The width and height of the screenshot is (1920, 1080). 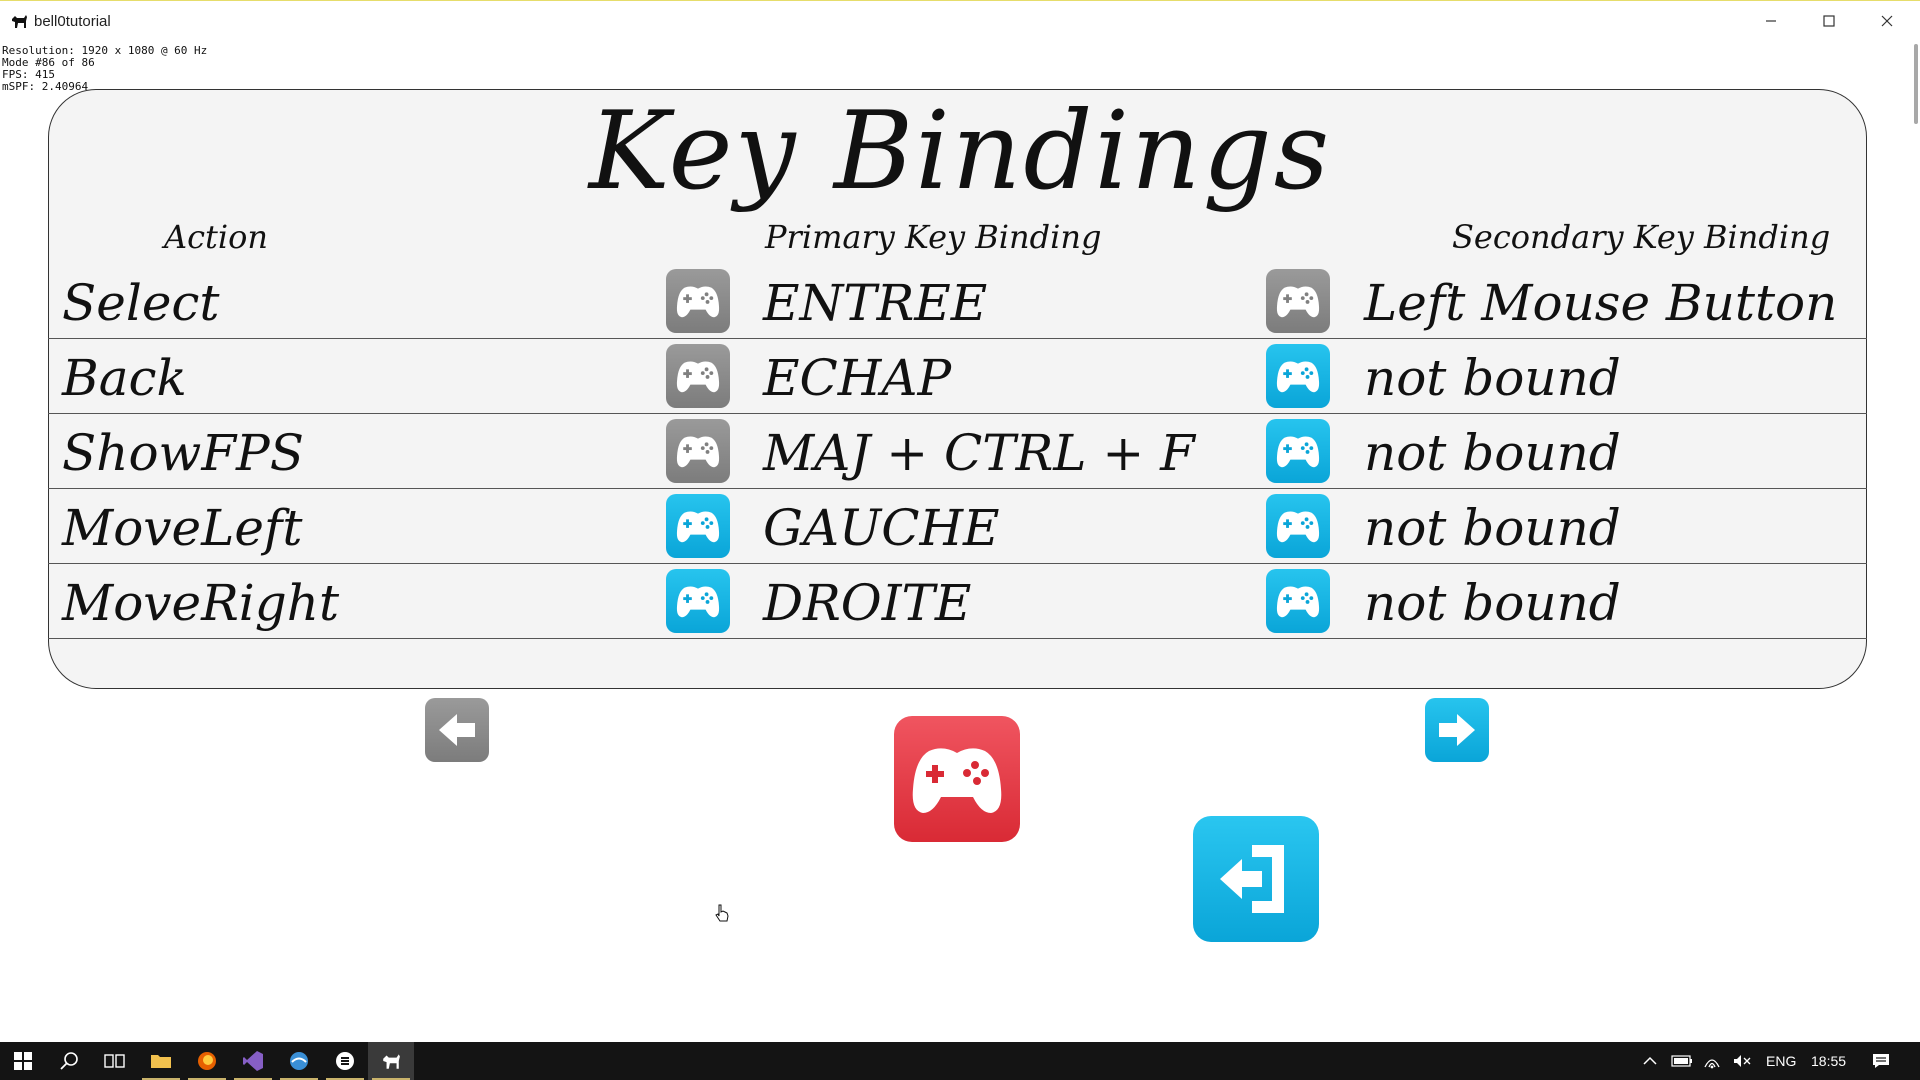 I want to click on battery-icon, so click(x=1681, y=1061).